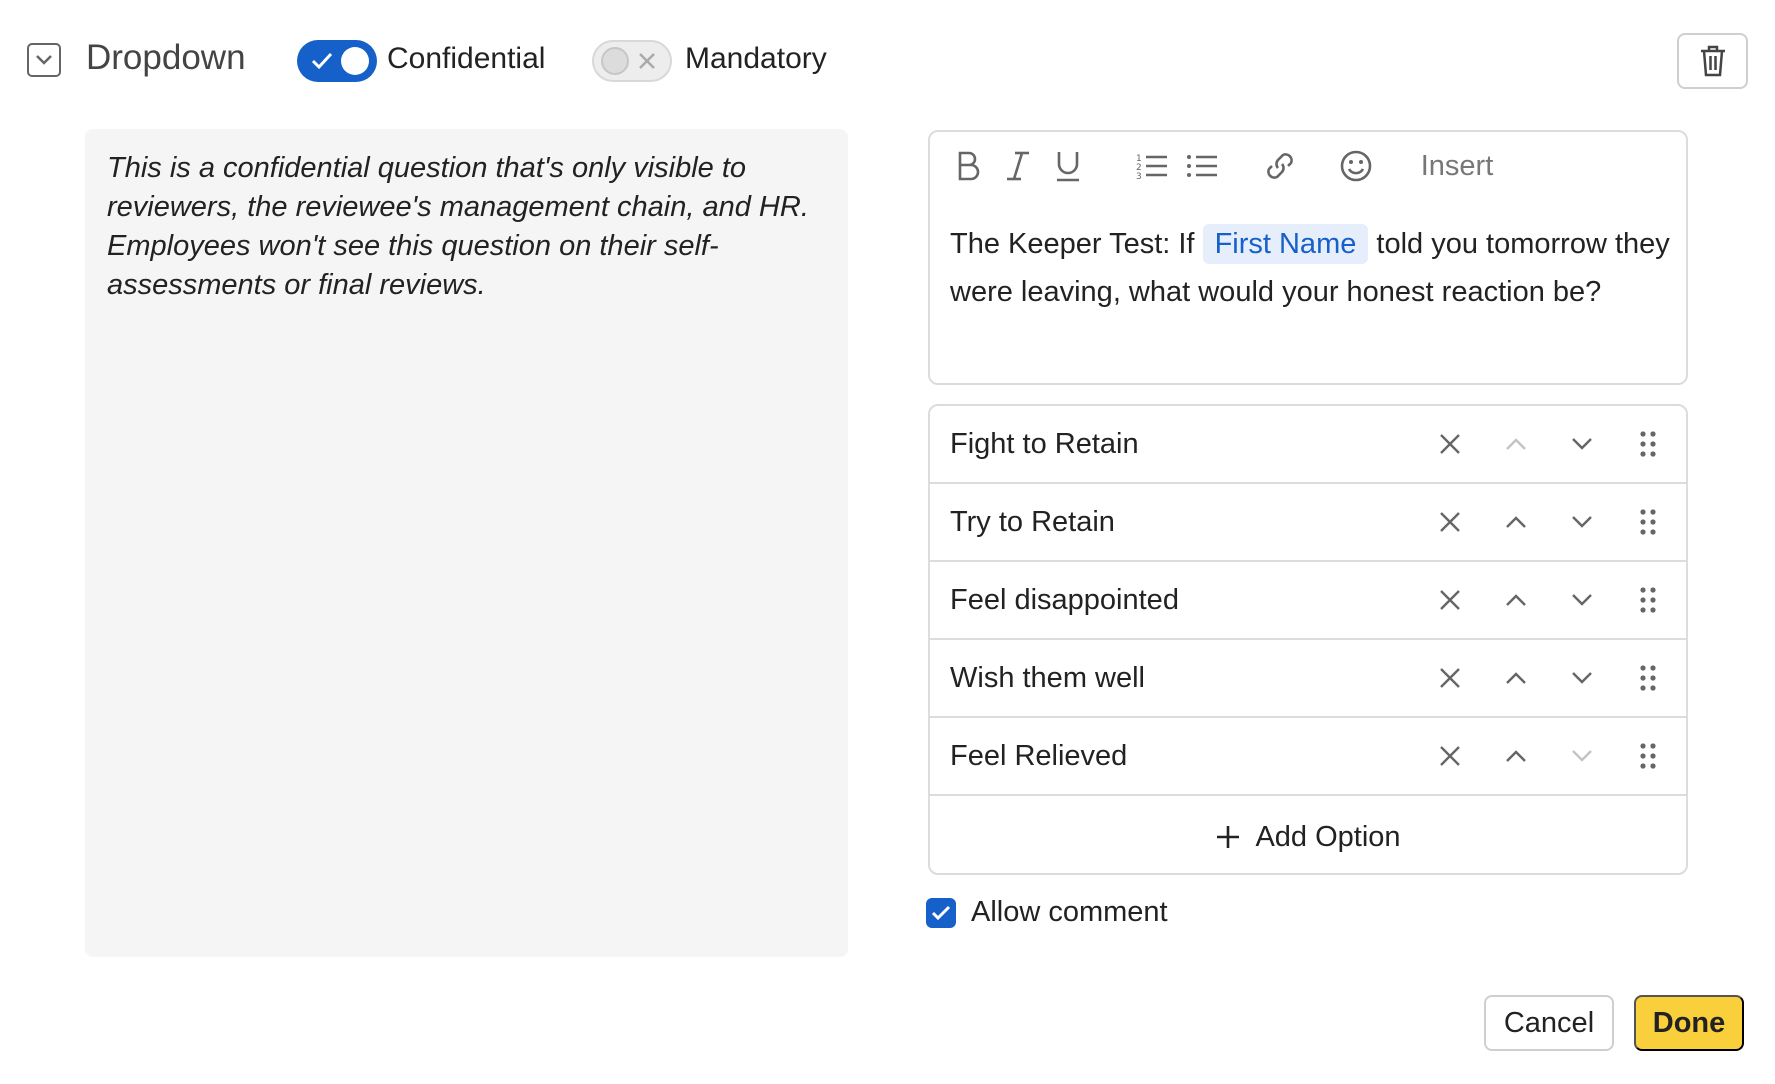 The width and height of the screenshot is (1775, 1084). What do you see at coordinates (466, 58) in the screenshot?
I see `confidential-label: Confidential` at bounding box center [466, 58].